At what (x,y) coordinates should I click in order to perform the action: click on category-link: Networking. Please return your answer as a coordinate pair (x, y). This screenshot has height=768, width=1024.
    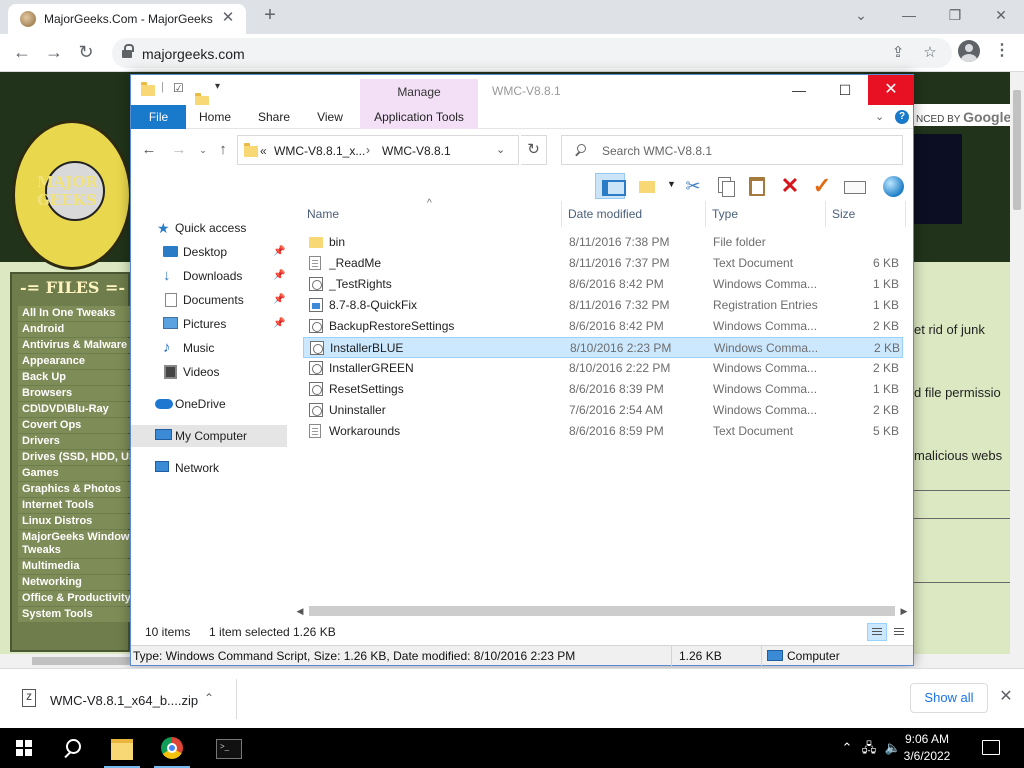
    Looking at the image, I should click on (76, 582).